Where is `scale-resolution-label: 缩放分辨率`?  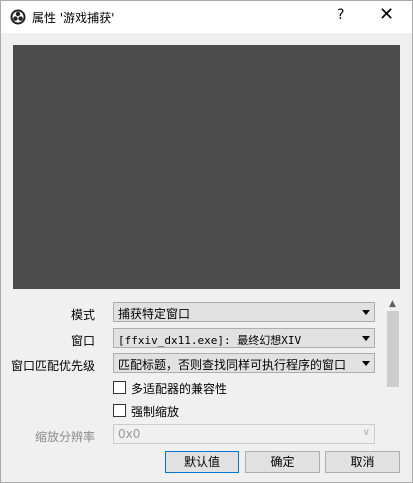
scale-resolution-label: 缩放分辨率 is located at coordinates (64, 437).